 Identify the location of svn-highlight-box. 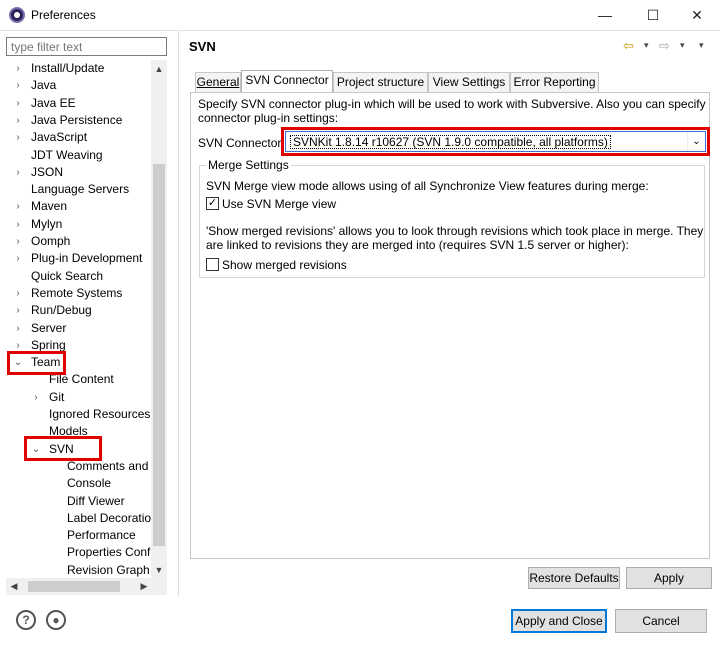
(63, 448).